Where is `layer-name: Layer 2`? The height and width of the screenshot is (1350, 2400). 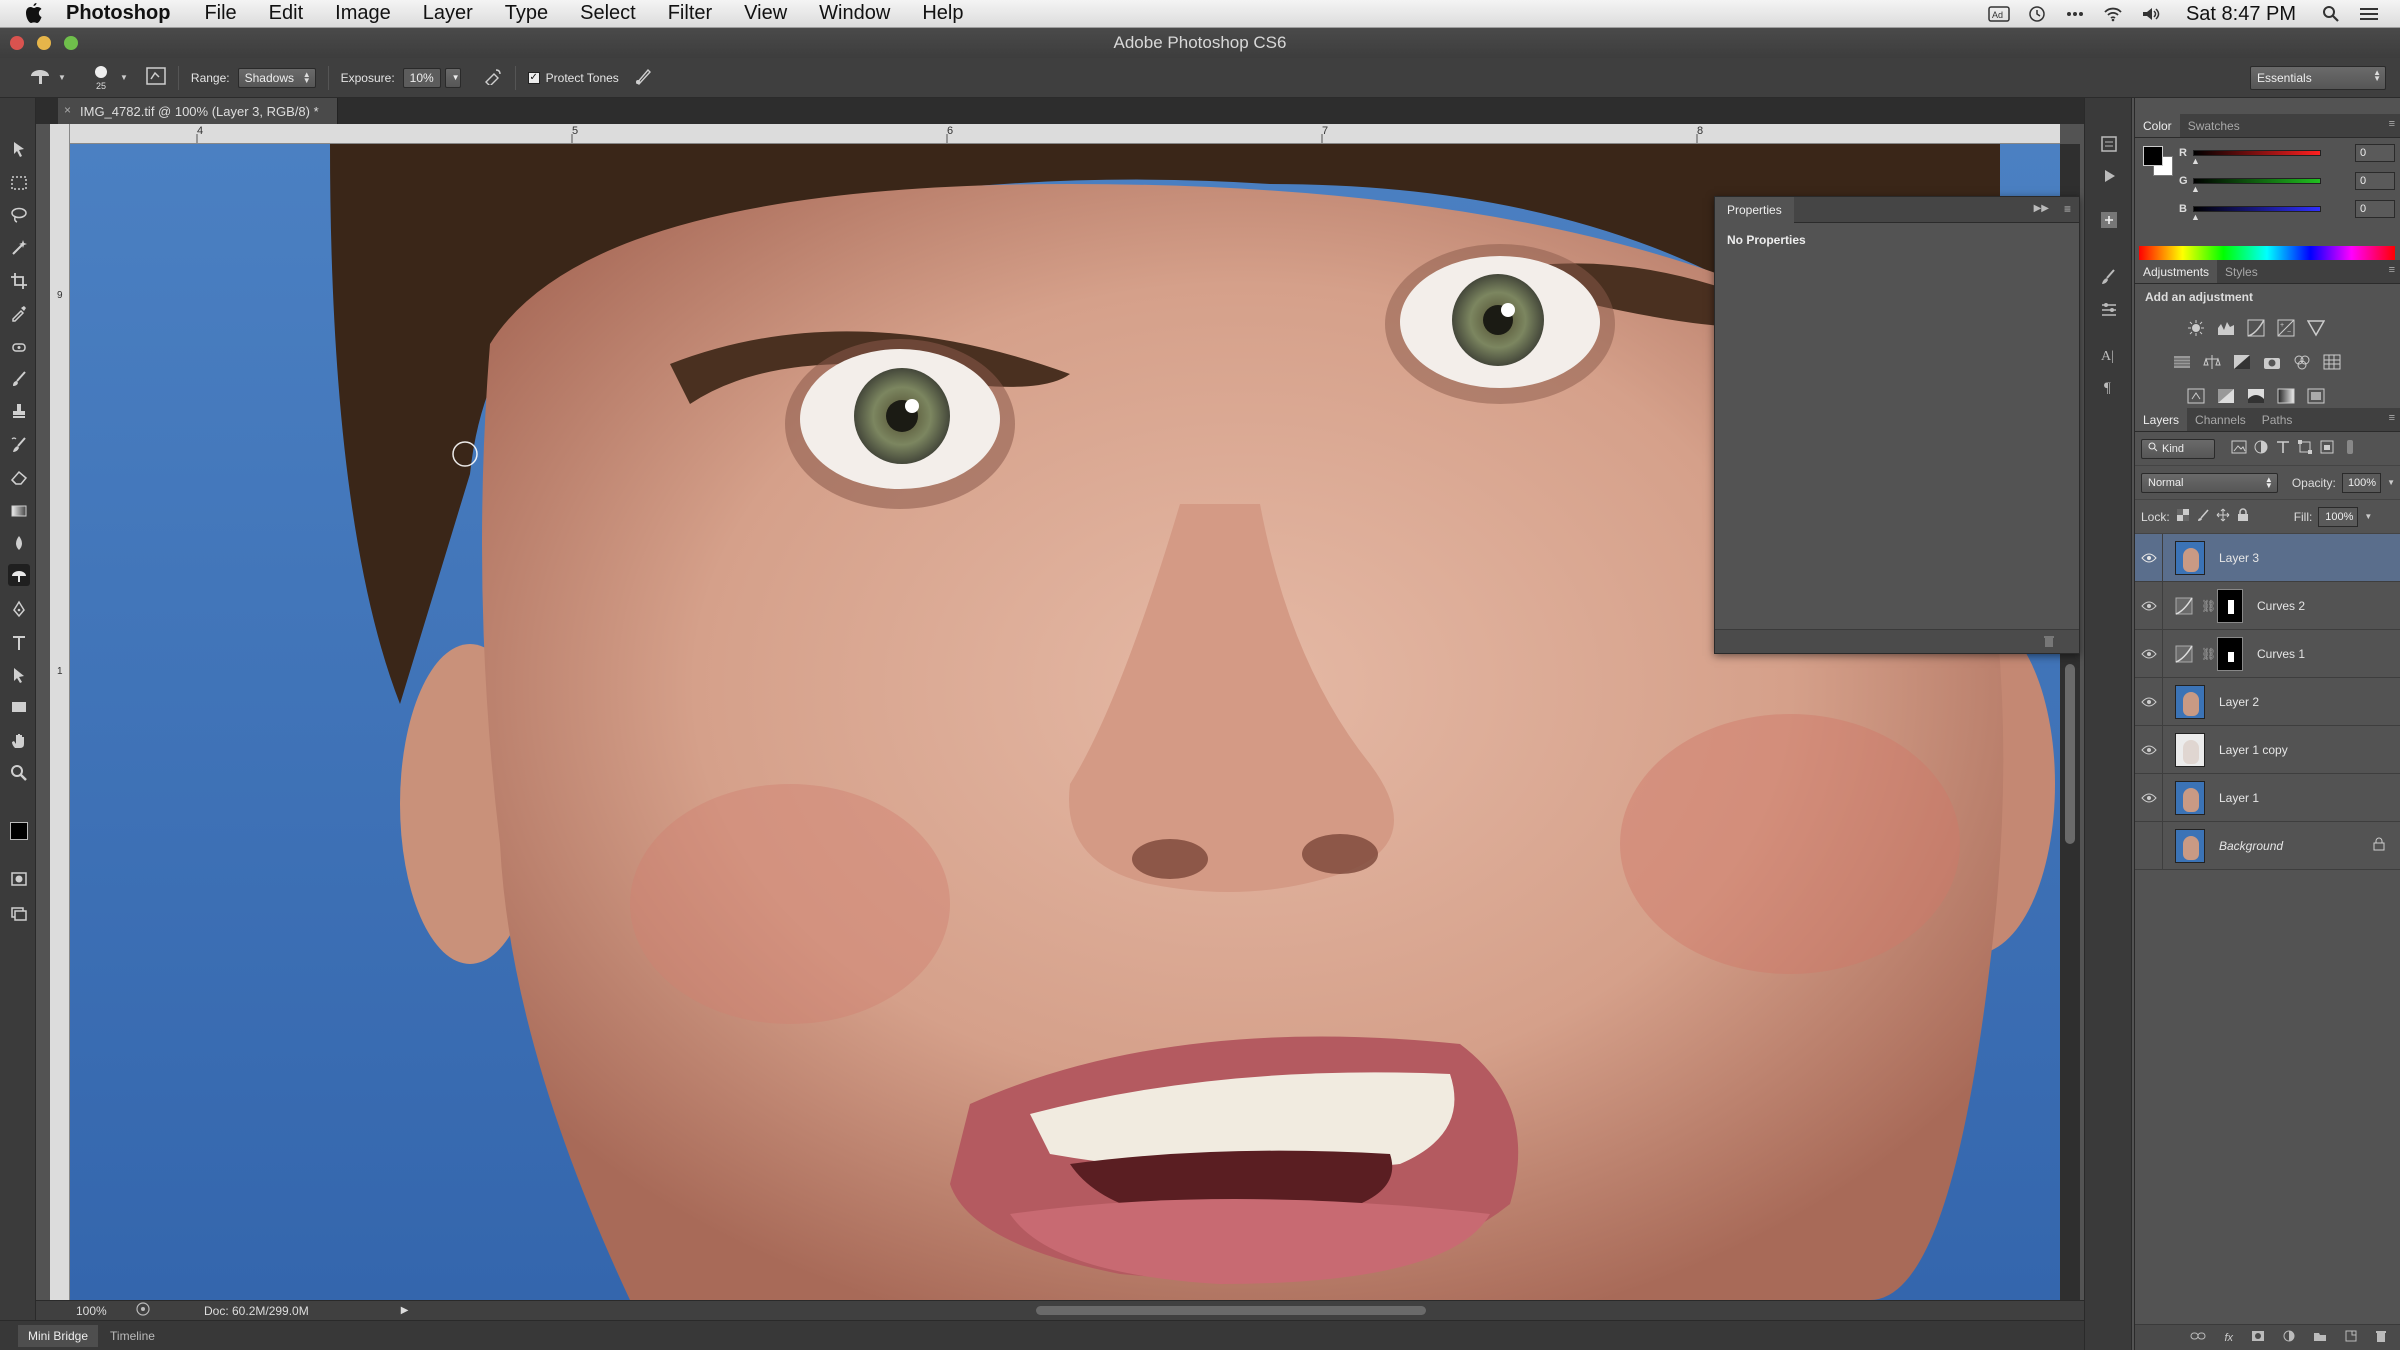
layer-name: Layer 2 is located at coordinates (2239, 702).